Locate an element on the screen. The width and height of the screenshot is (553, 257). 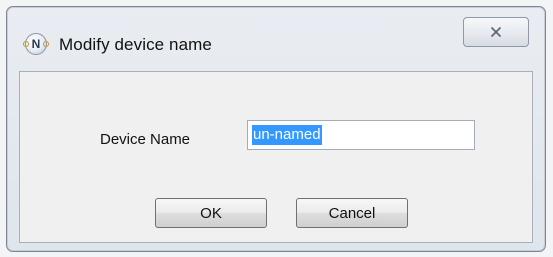
n-icon: N is located at coordinates (36, 44).